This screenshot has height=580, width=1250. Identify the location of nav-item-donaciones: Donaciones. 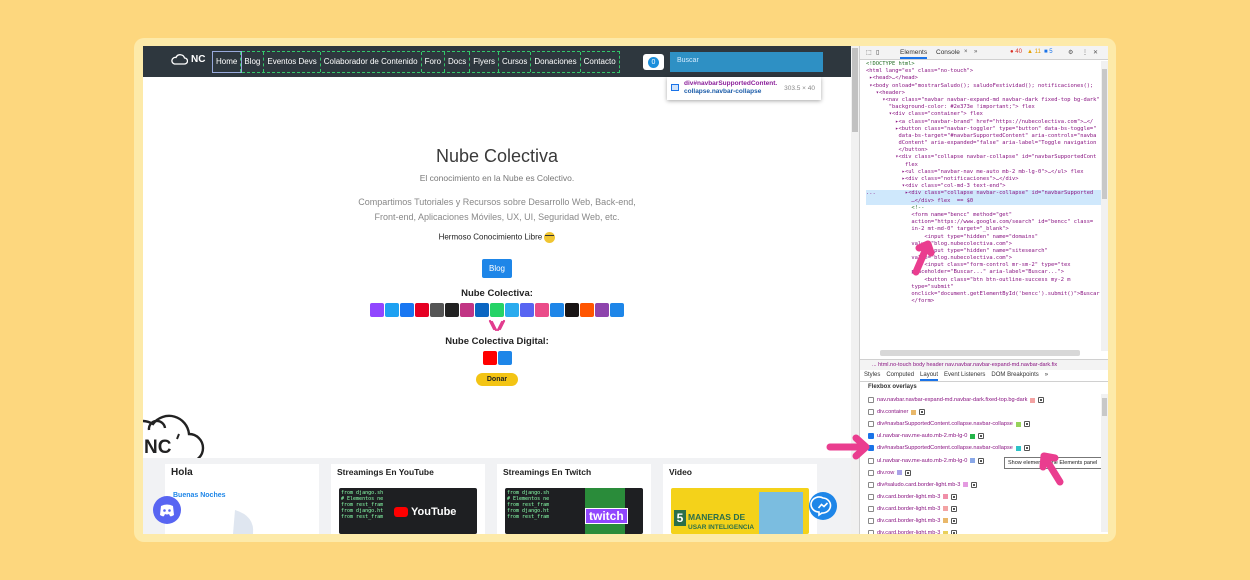
(556, 62).